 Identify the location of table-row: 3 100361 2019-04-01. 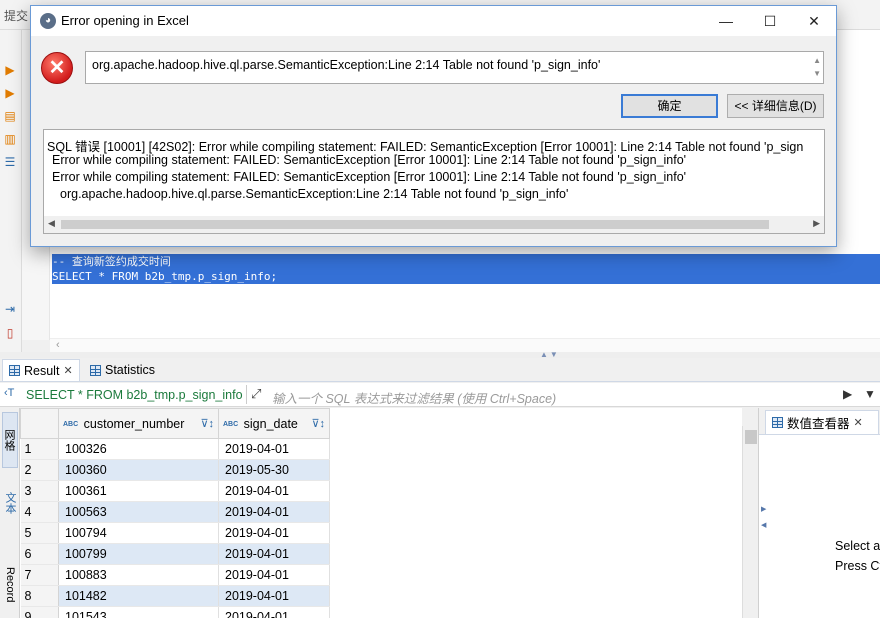
(175, 491).